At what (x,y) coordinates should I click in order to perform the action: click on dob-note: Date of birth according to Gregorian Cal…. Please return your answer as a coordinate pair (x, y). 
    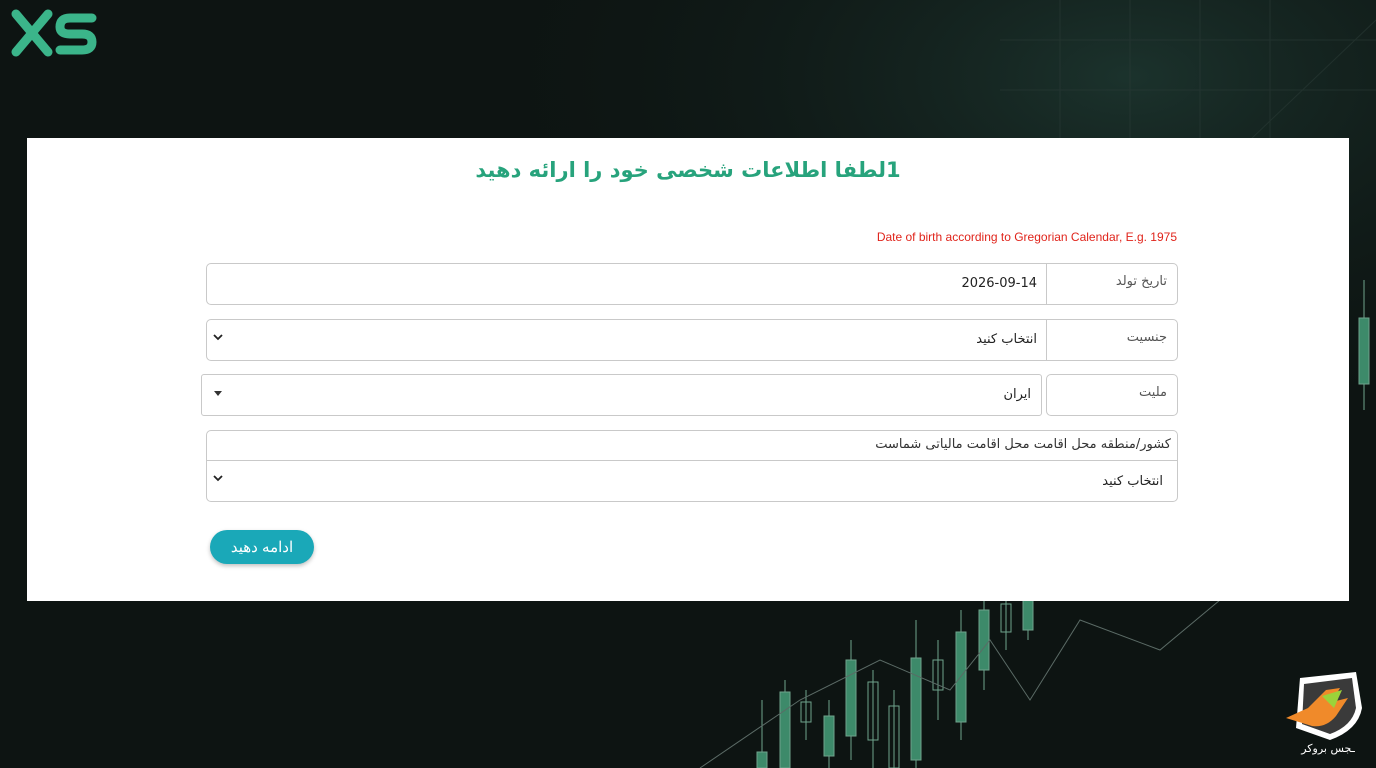
    Looking at the image, I should click on (1026, 237).